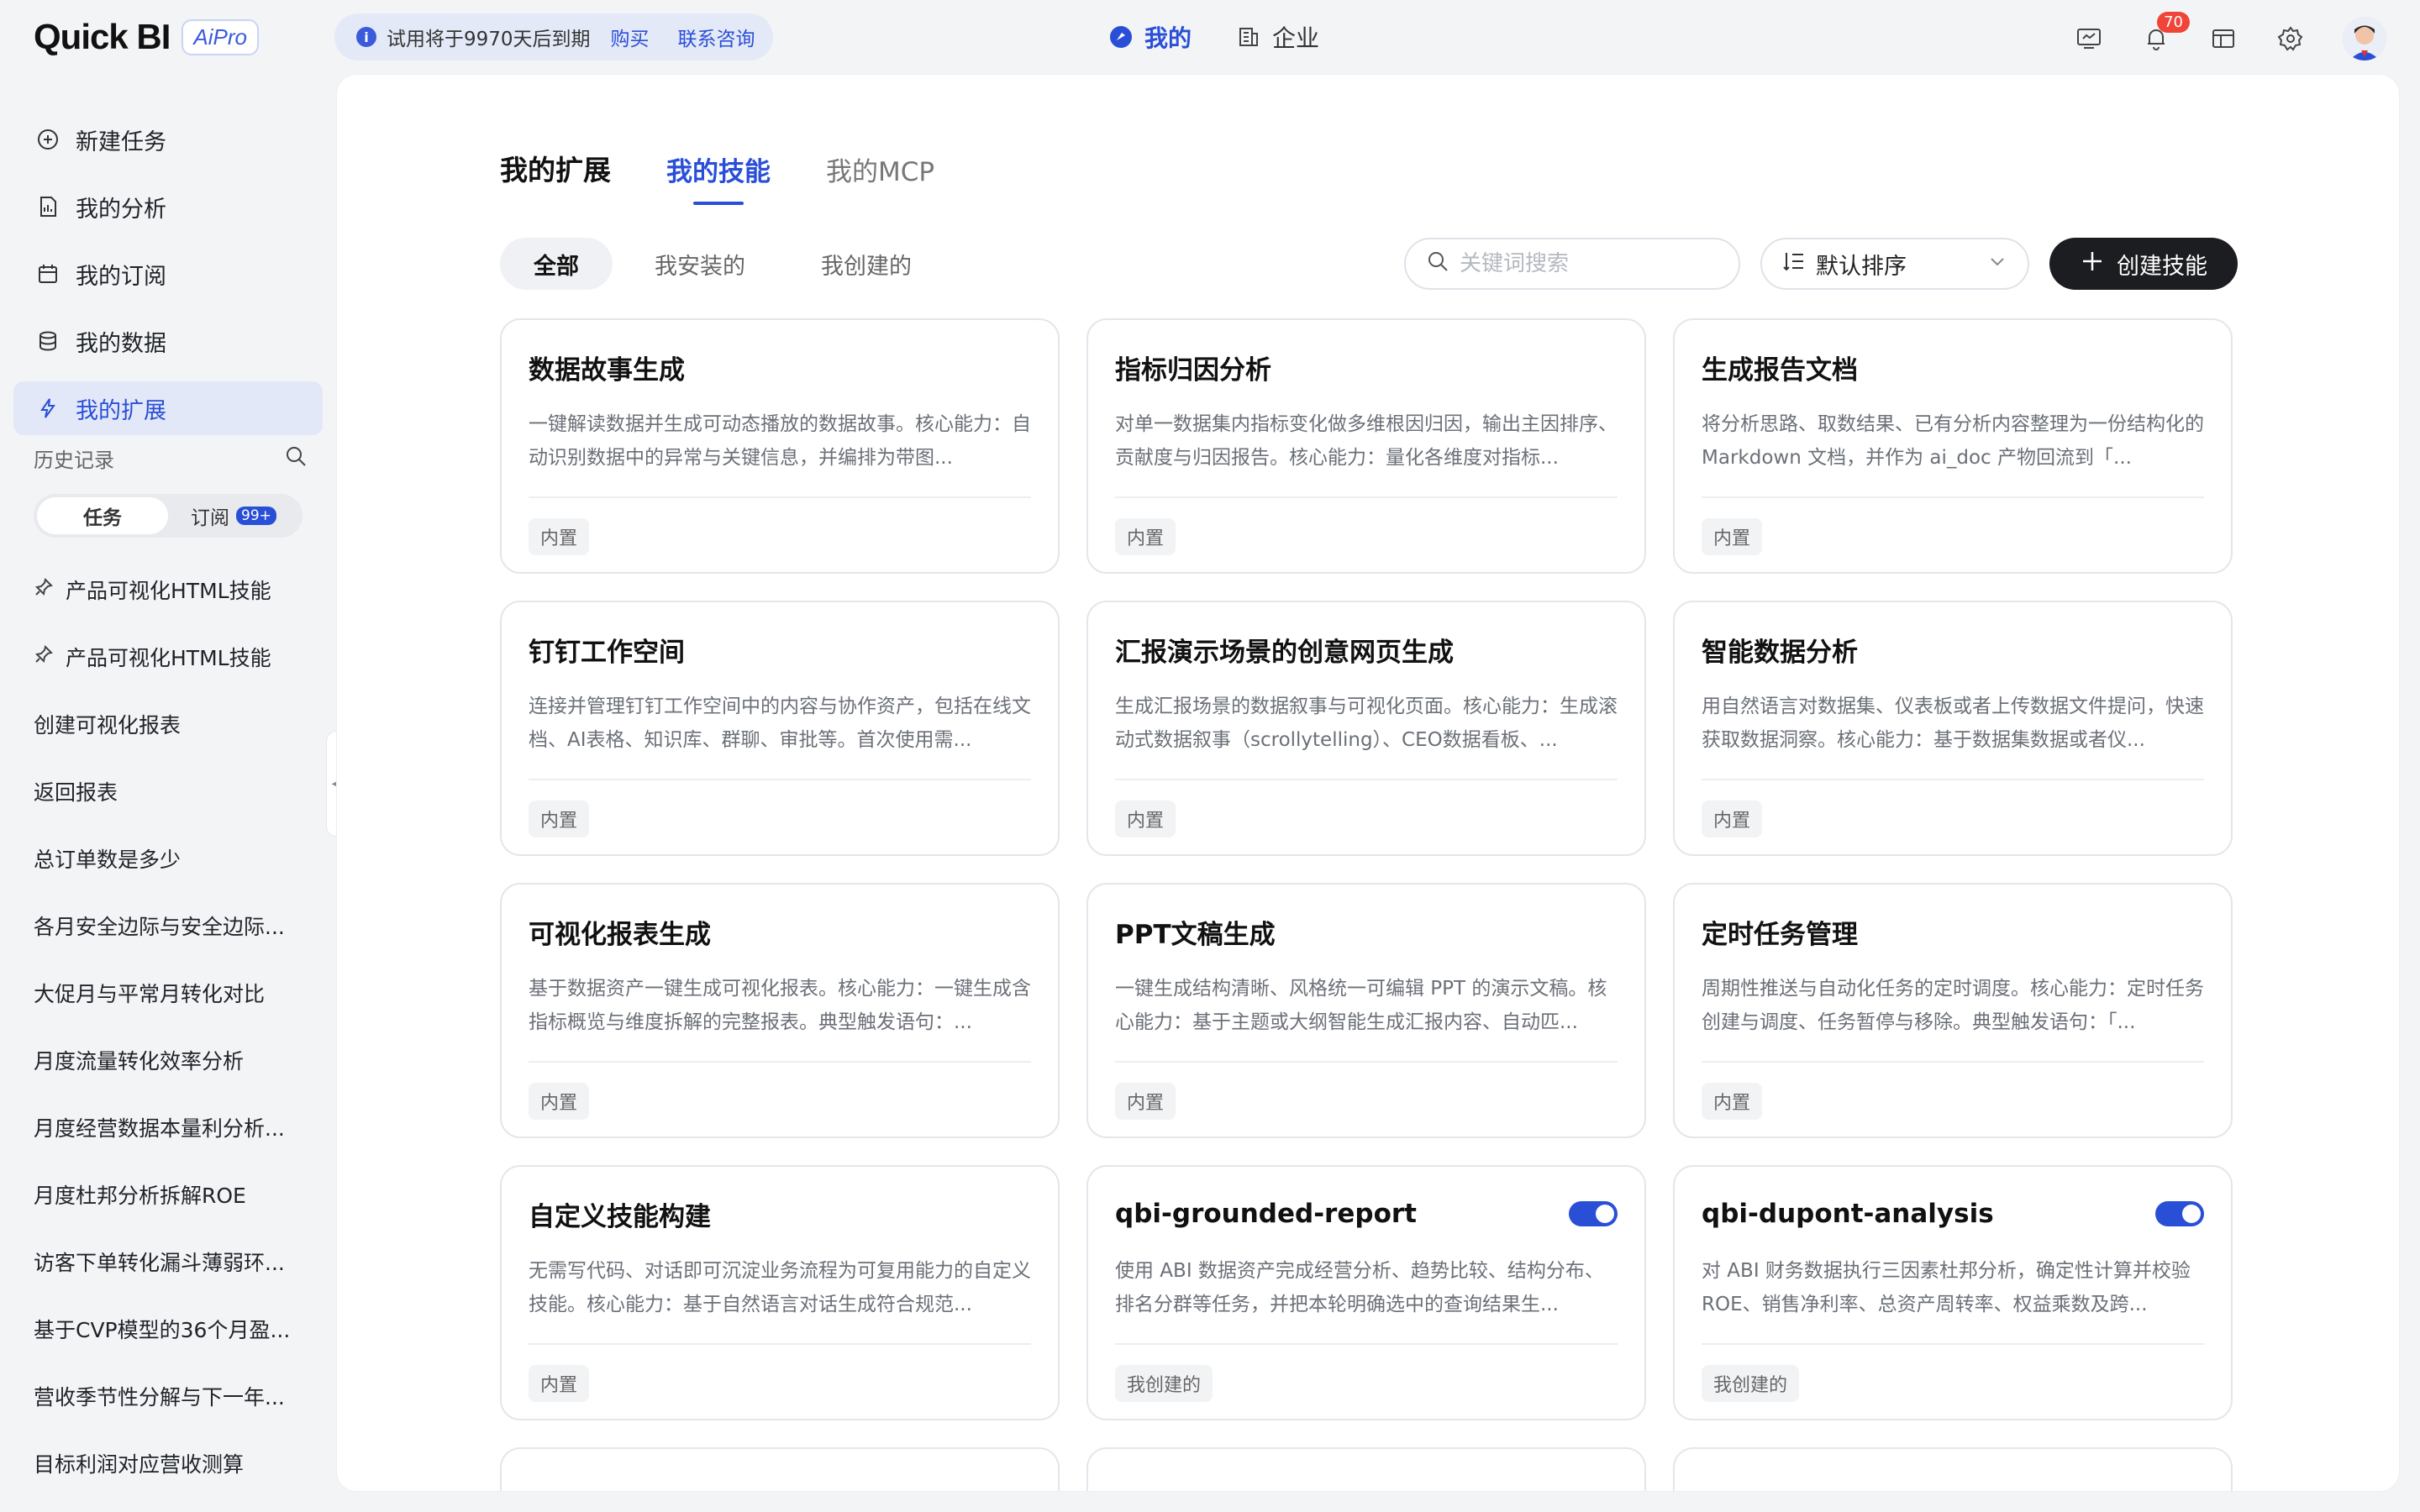 This screenshot has height=1512, width=2420. Describe the element at coordinates (220, 36) in the screenshot. I see `aipro-badge: AiPro` at that location.